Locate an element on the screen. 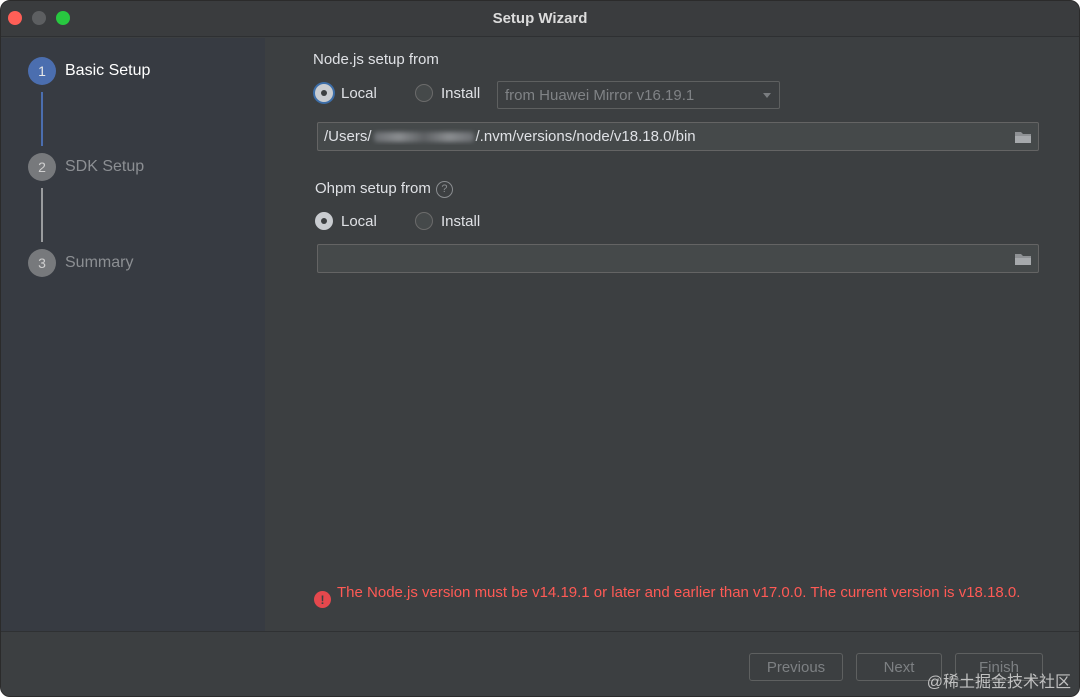 This screenshot has width=1080, height=697. previous-button: Previous is located at coordinates (796, 667).